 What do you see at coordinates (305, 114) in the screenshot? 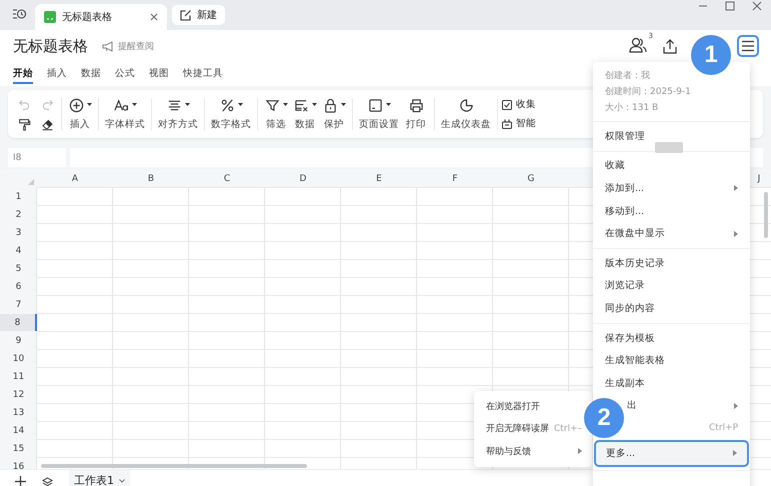
I see `toolbar-button: 数据` at bounding box center [305, 114].